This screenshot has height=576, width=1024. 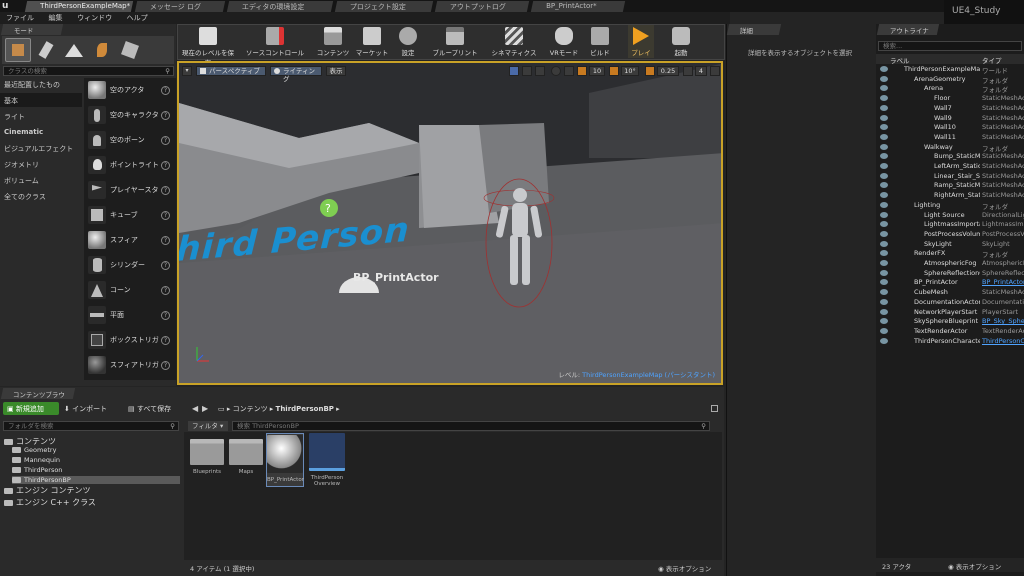 I want to click on category-volumes: ボリューム, so click(x=21, y=181).